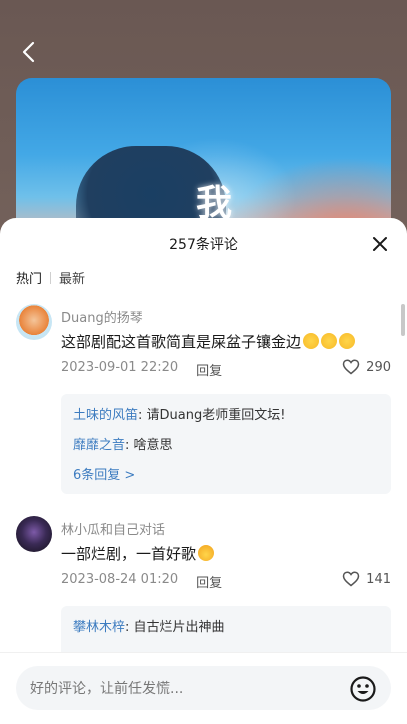 The width and height of the screenshot is (407, 724). What do you see at coordinates (378, 367) in the screenshot?
I see `like-count: 290` at bounding box center [378, 367].